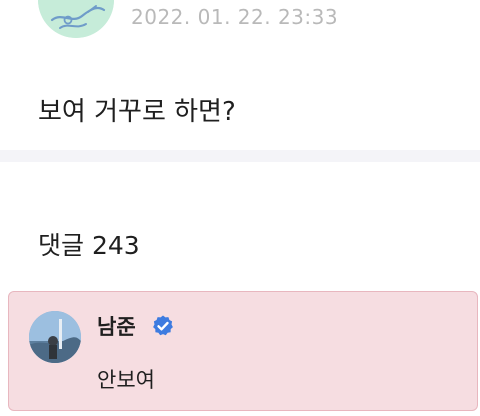 This screenshot has width=480, height=416. Describe the element at coordinates (163, 325) in the screenshot. I see `verified-badge-icon` at that location.